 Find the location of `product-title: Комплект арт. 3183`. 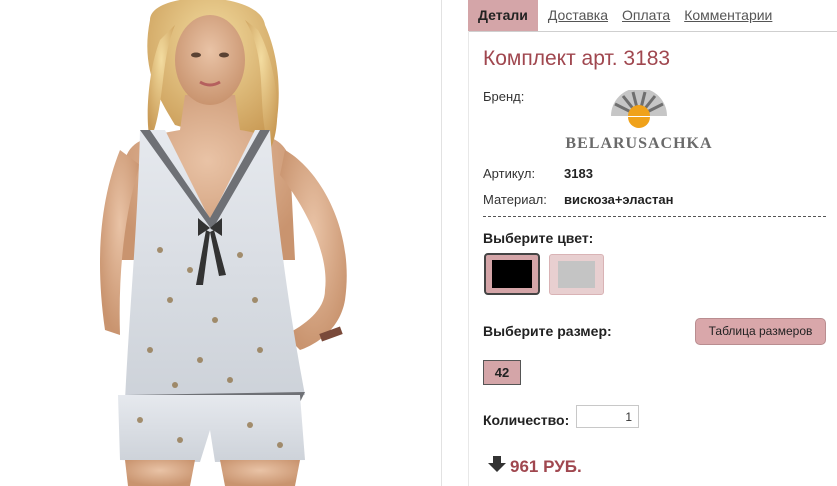

product-title: Комплект арт. 3183 is located at coordinates (577, 58).